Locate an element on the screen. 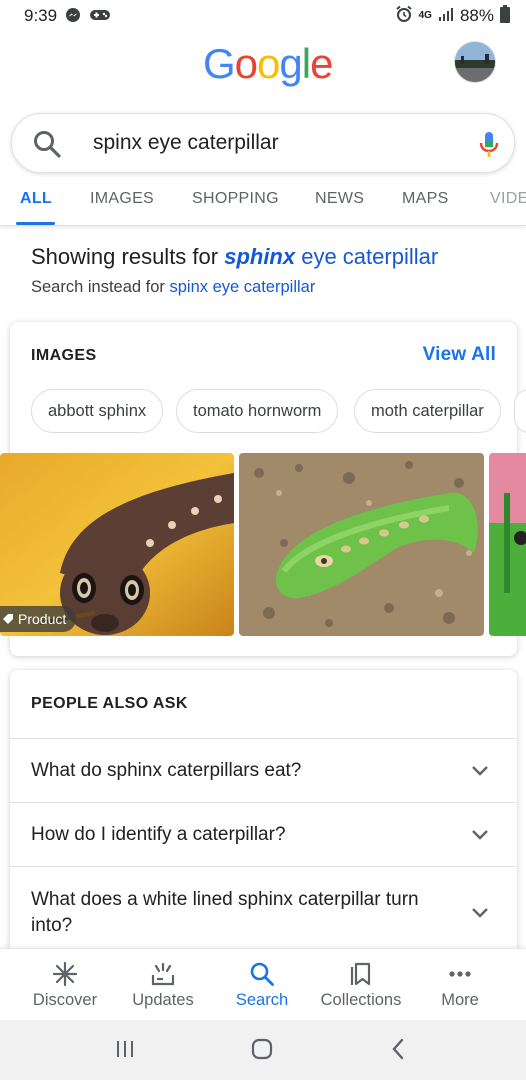 Image resolution: width=526 pixels, height=1080 pixels. network-type: 4G is located at coordinates (425, 15).